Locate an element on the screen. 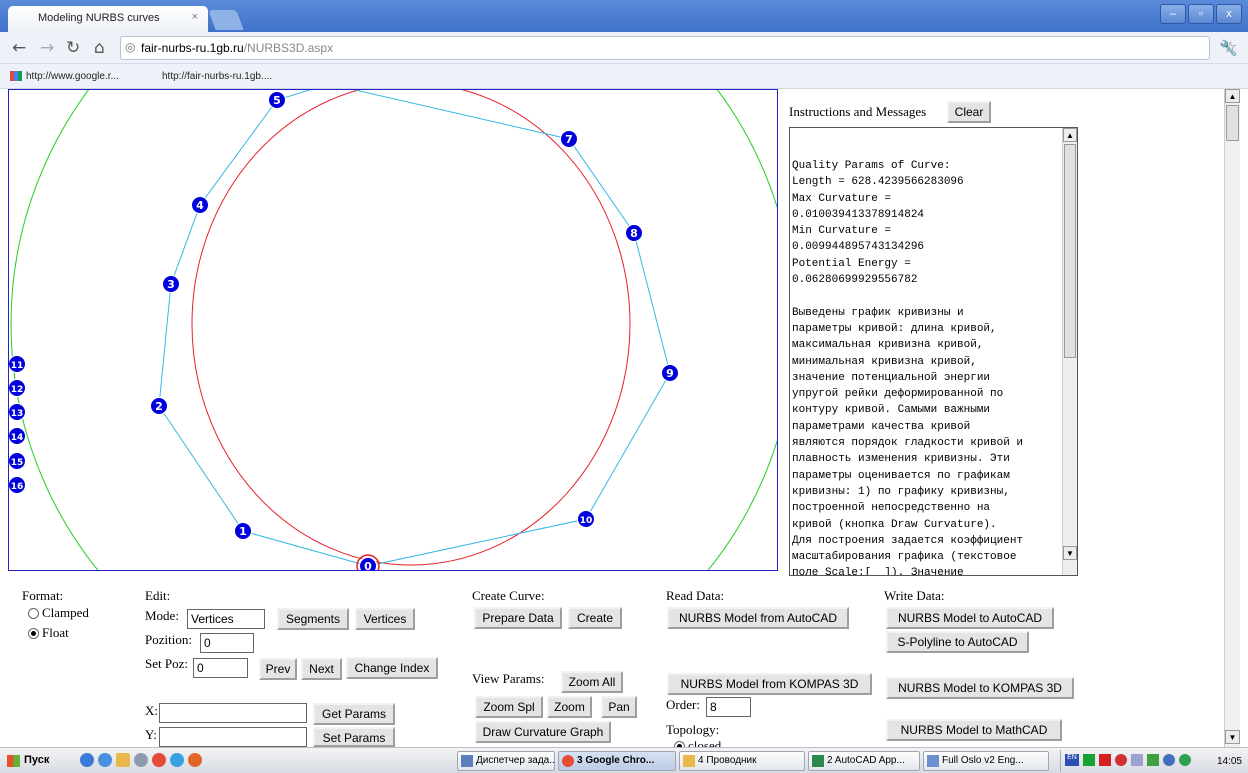 Image resolution: width=1248 pixels, height=773 pixels. minimize-button: – is located at coordinates (1173, 14).